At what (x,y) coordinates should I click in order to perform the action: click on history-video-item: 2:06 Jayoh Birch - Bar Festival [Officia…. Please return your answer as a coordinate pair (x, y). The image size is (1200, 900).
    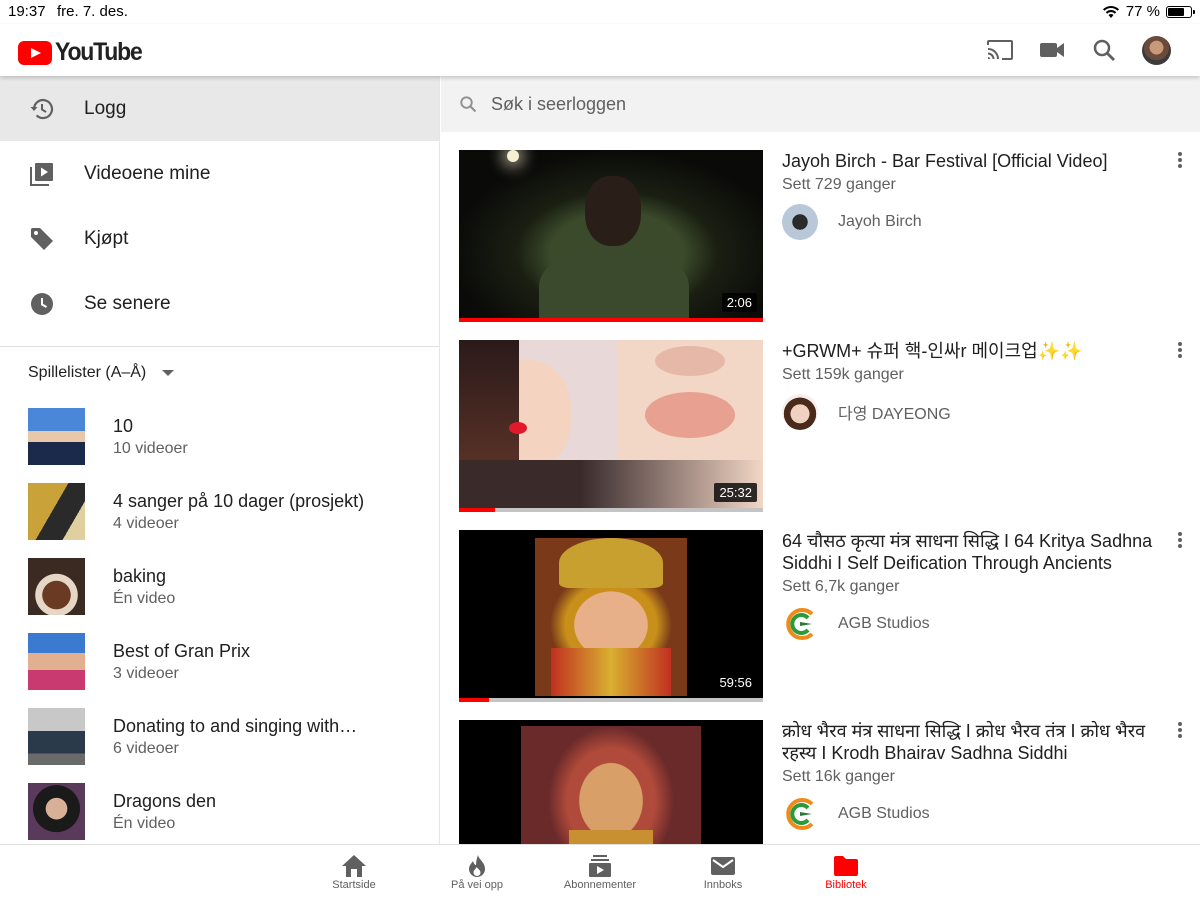
    Looking at the image, I should click on (829, 236).